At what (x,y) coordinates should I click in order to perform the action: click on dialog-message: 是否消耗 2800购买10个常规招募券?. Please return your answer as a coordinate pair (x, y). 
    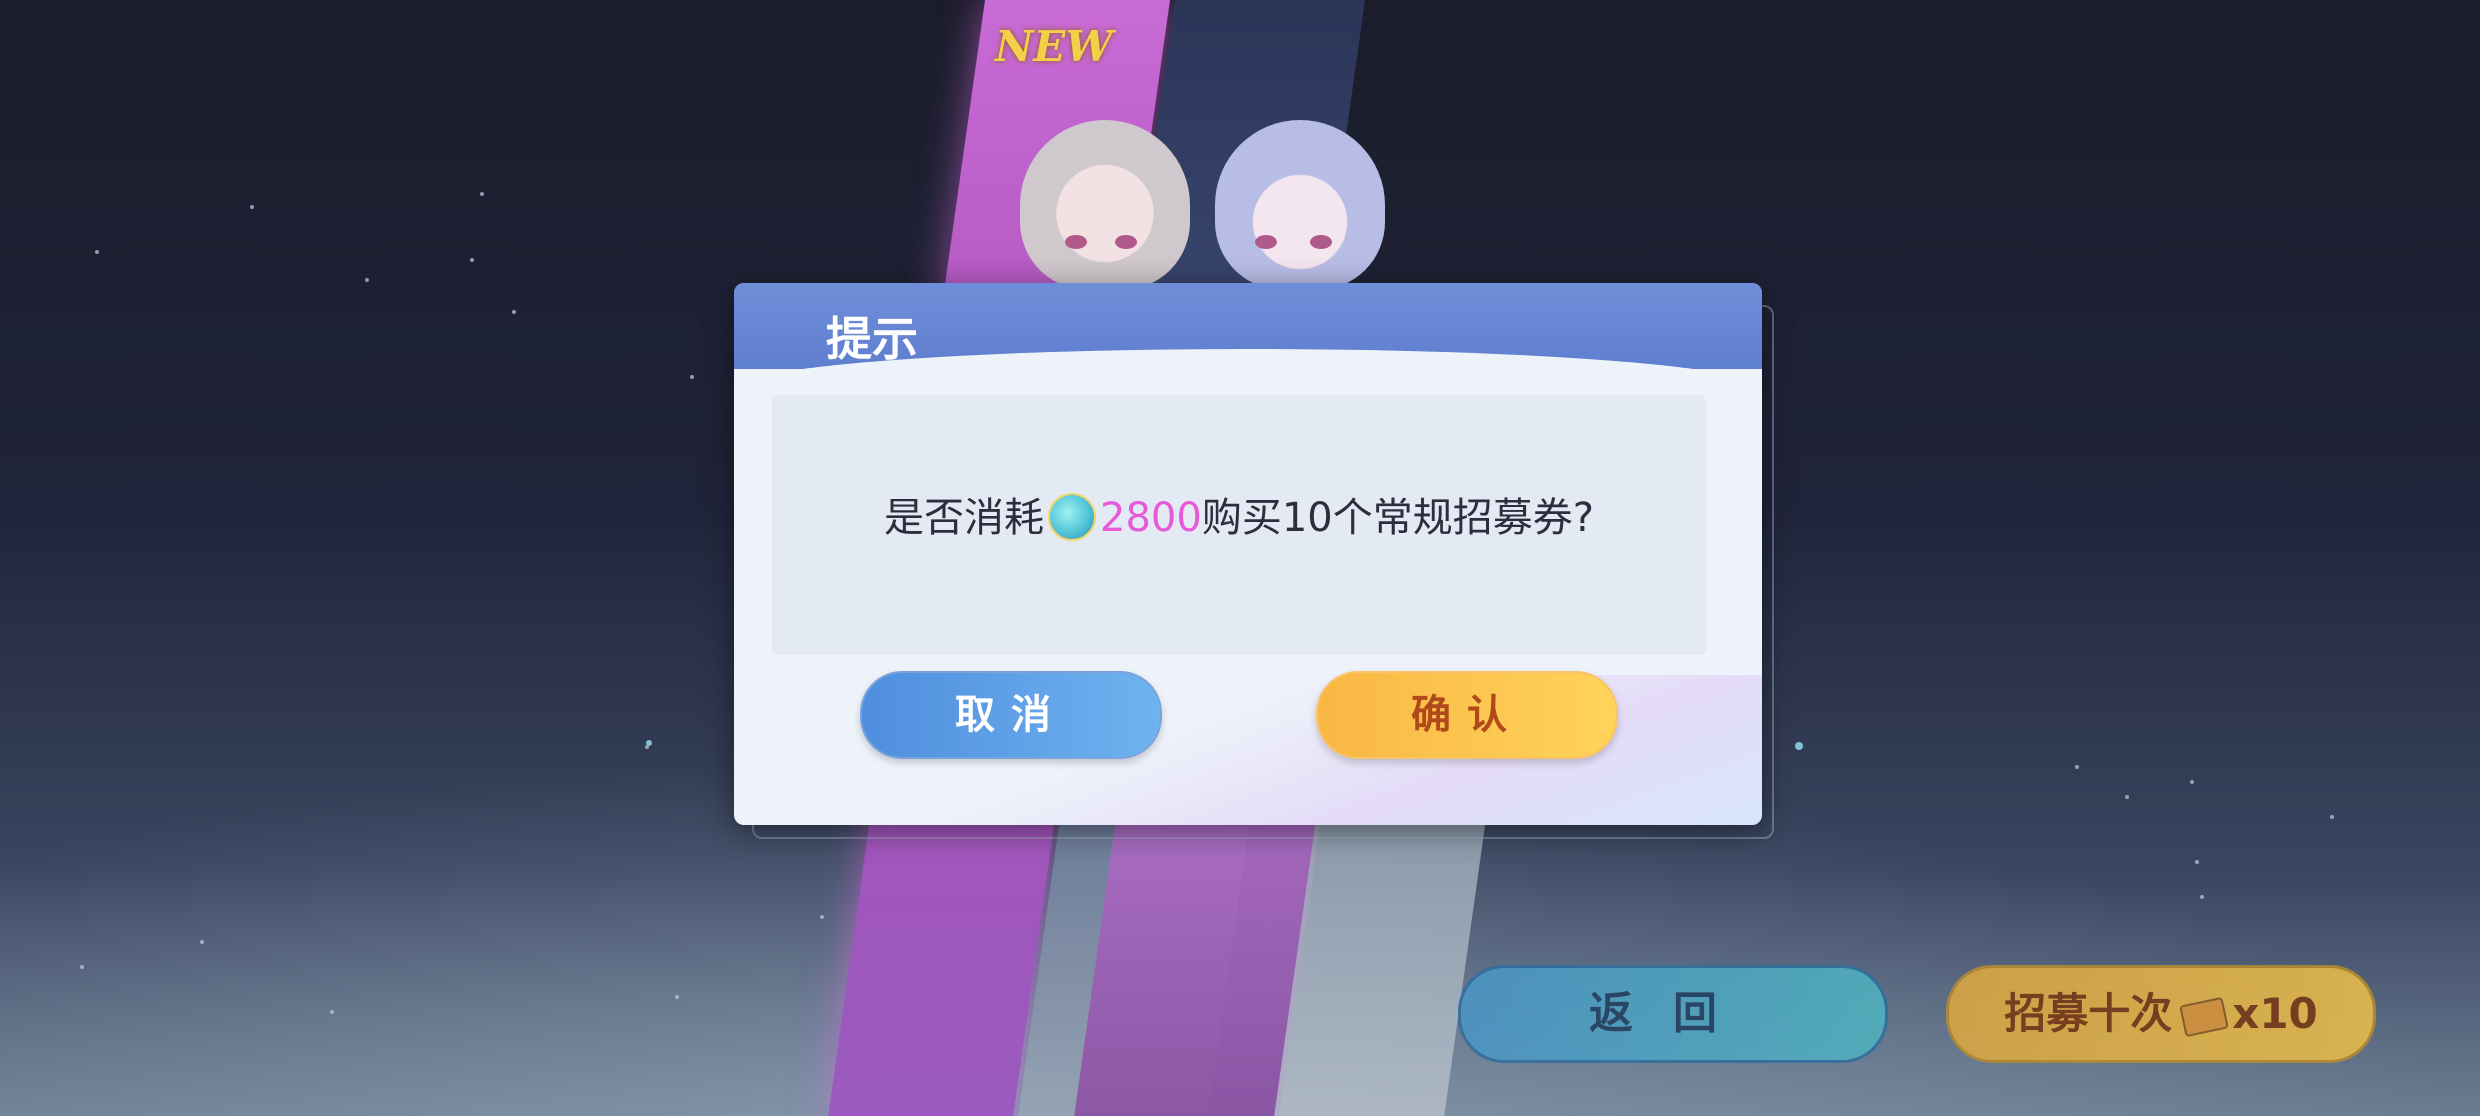
    Looking at the image, I should click on (1239, 514).